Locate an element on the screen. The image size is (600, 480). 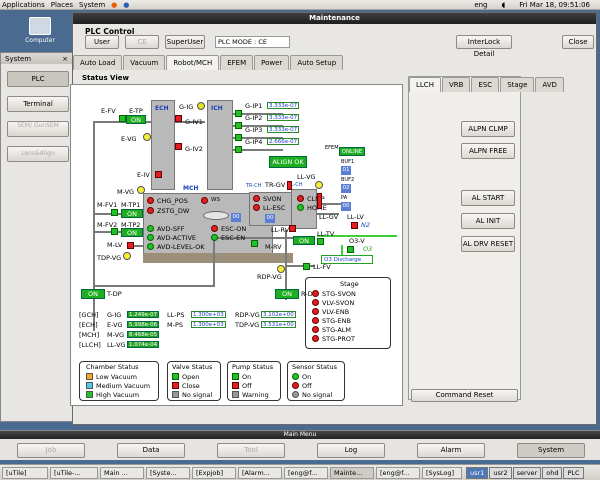
lang-indicator: eng is located at coordinates (480, 5).